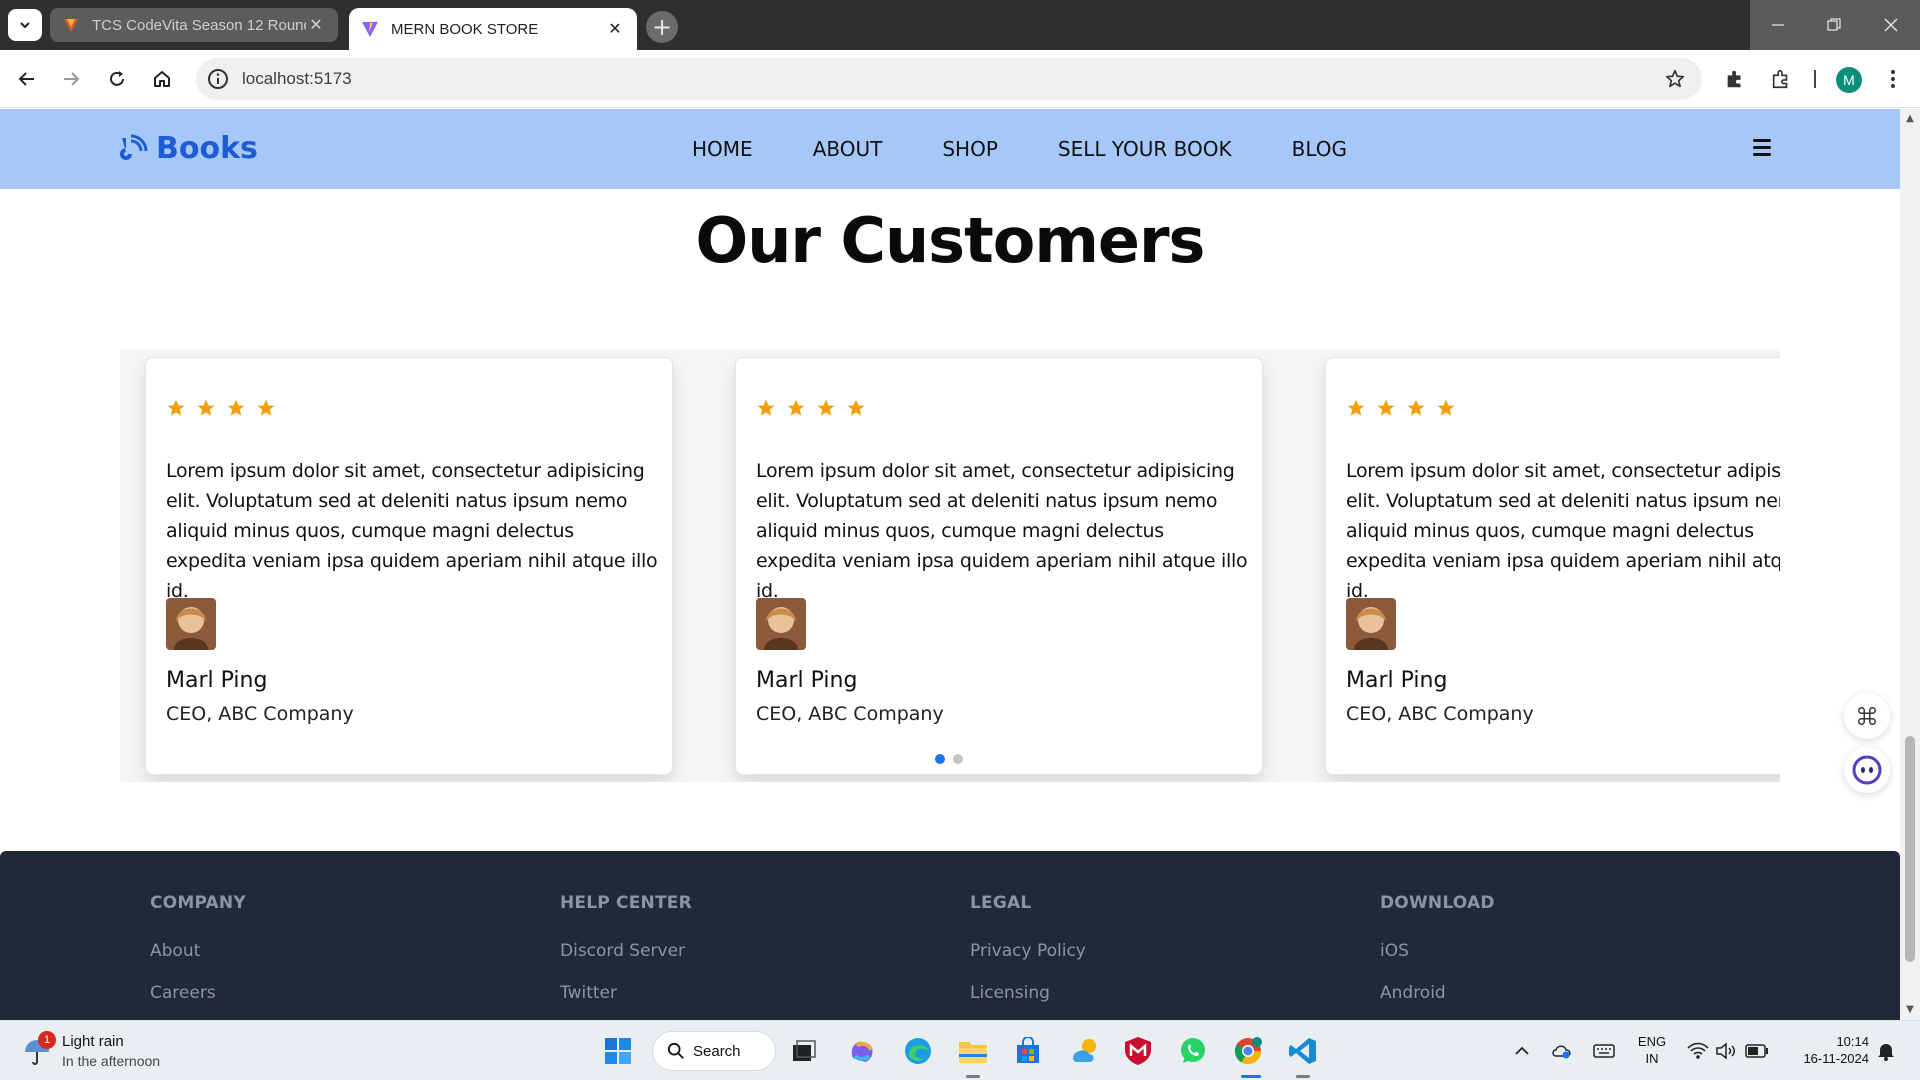 The height and width of the screenshot is (1080, 1920). I want to click on forward-button, so click(71, 79).